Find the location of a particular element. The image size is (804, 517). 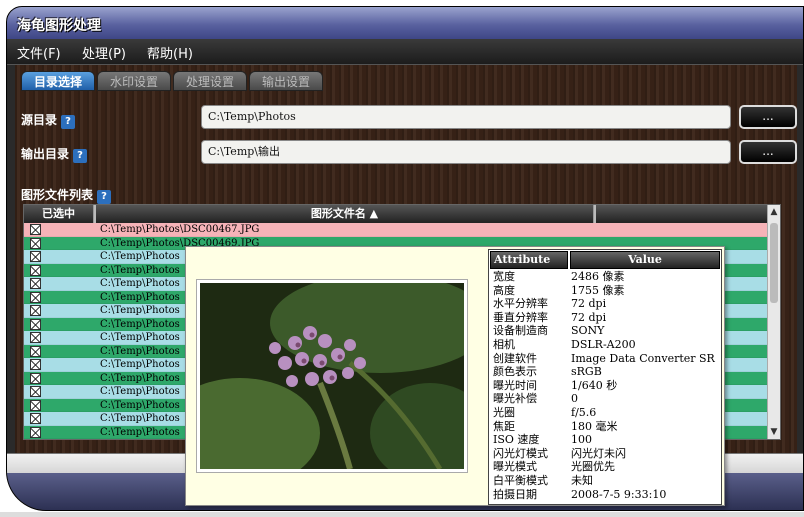

menu-bar: 文件(F) 处理(P) 帮助(H) 新项目打开项目保存项目制作停止 is located at coordinates (405, 66).